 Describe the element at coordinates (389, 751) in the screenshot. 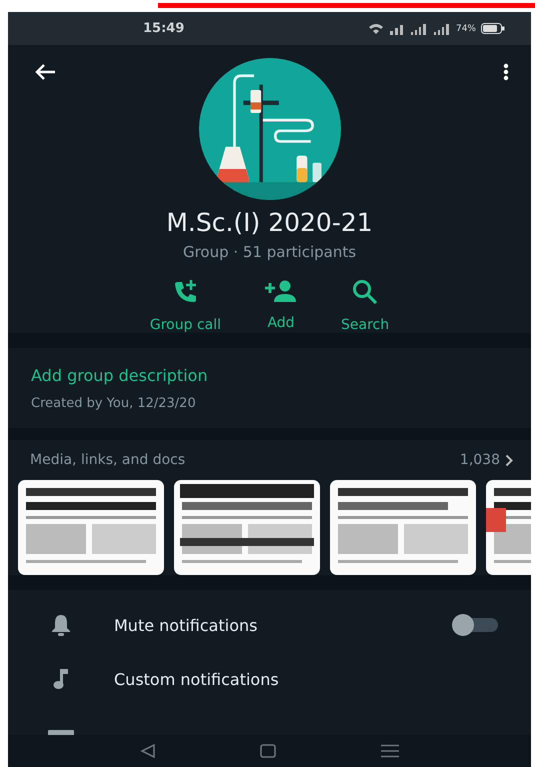

I see `menu-icon` at that location.